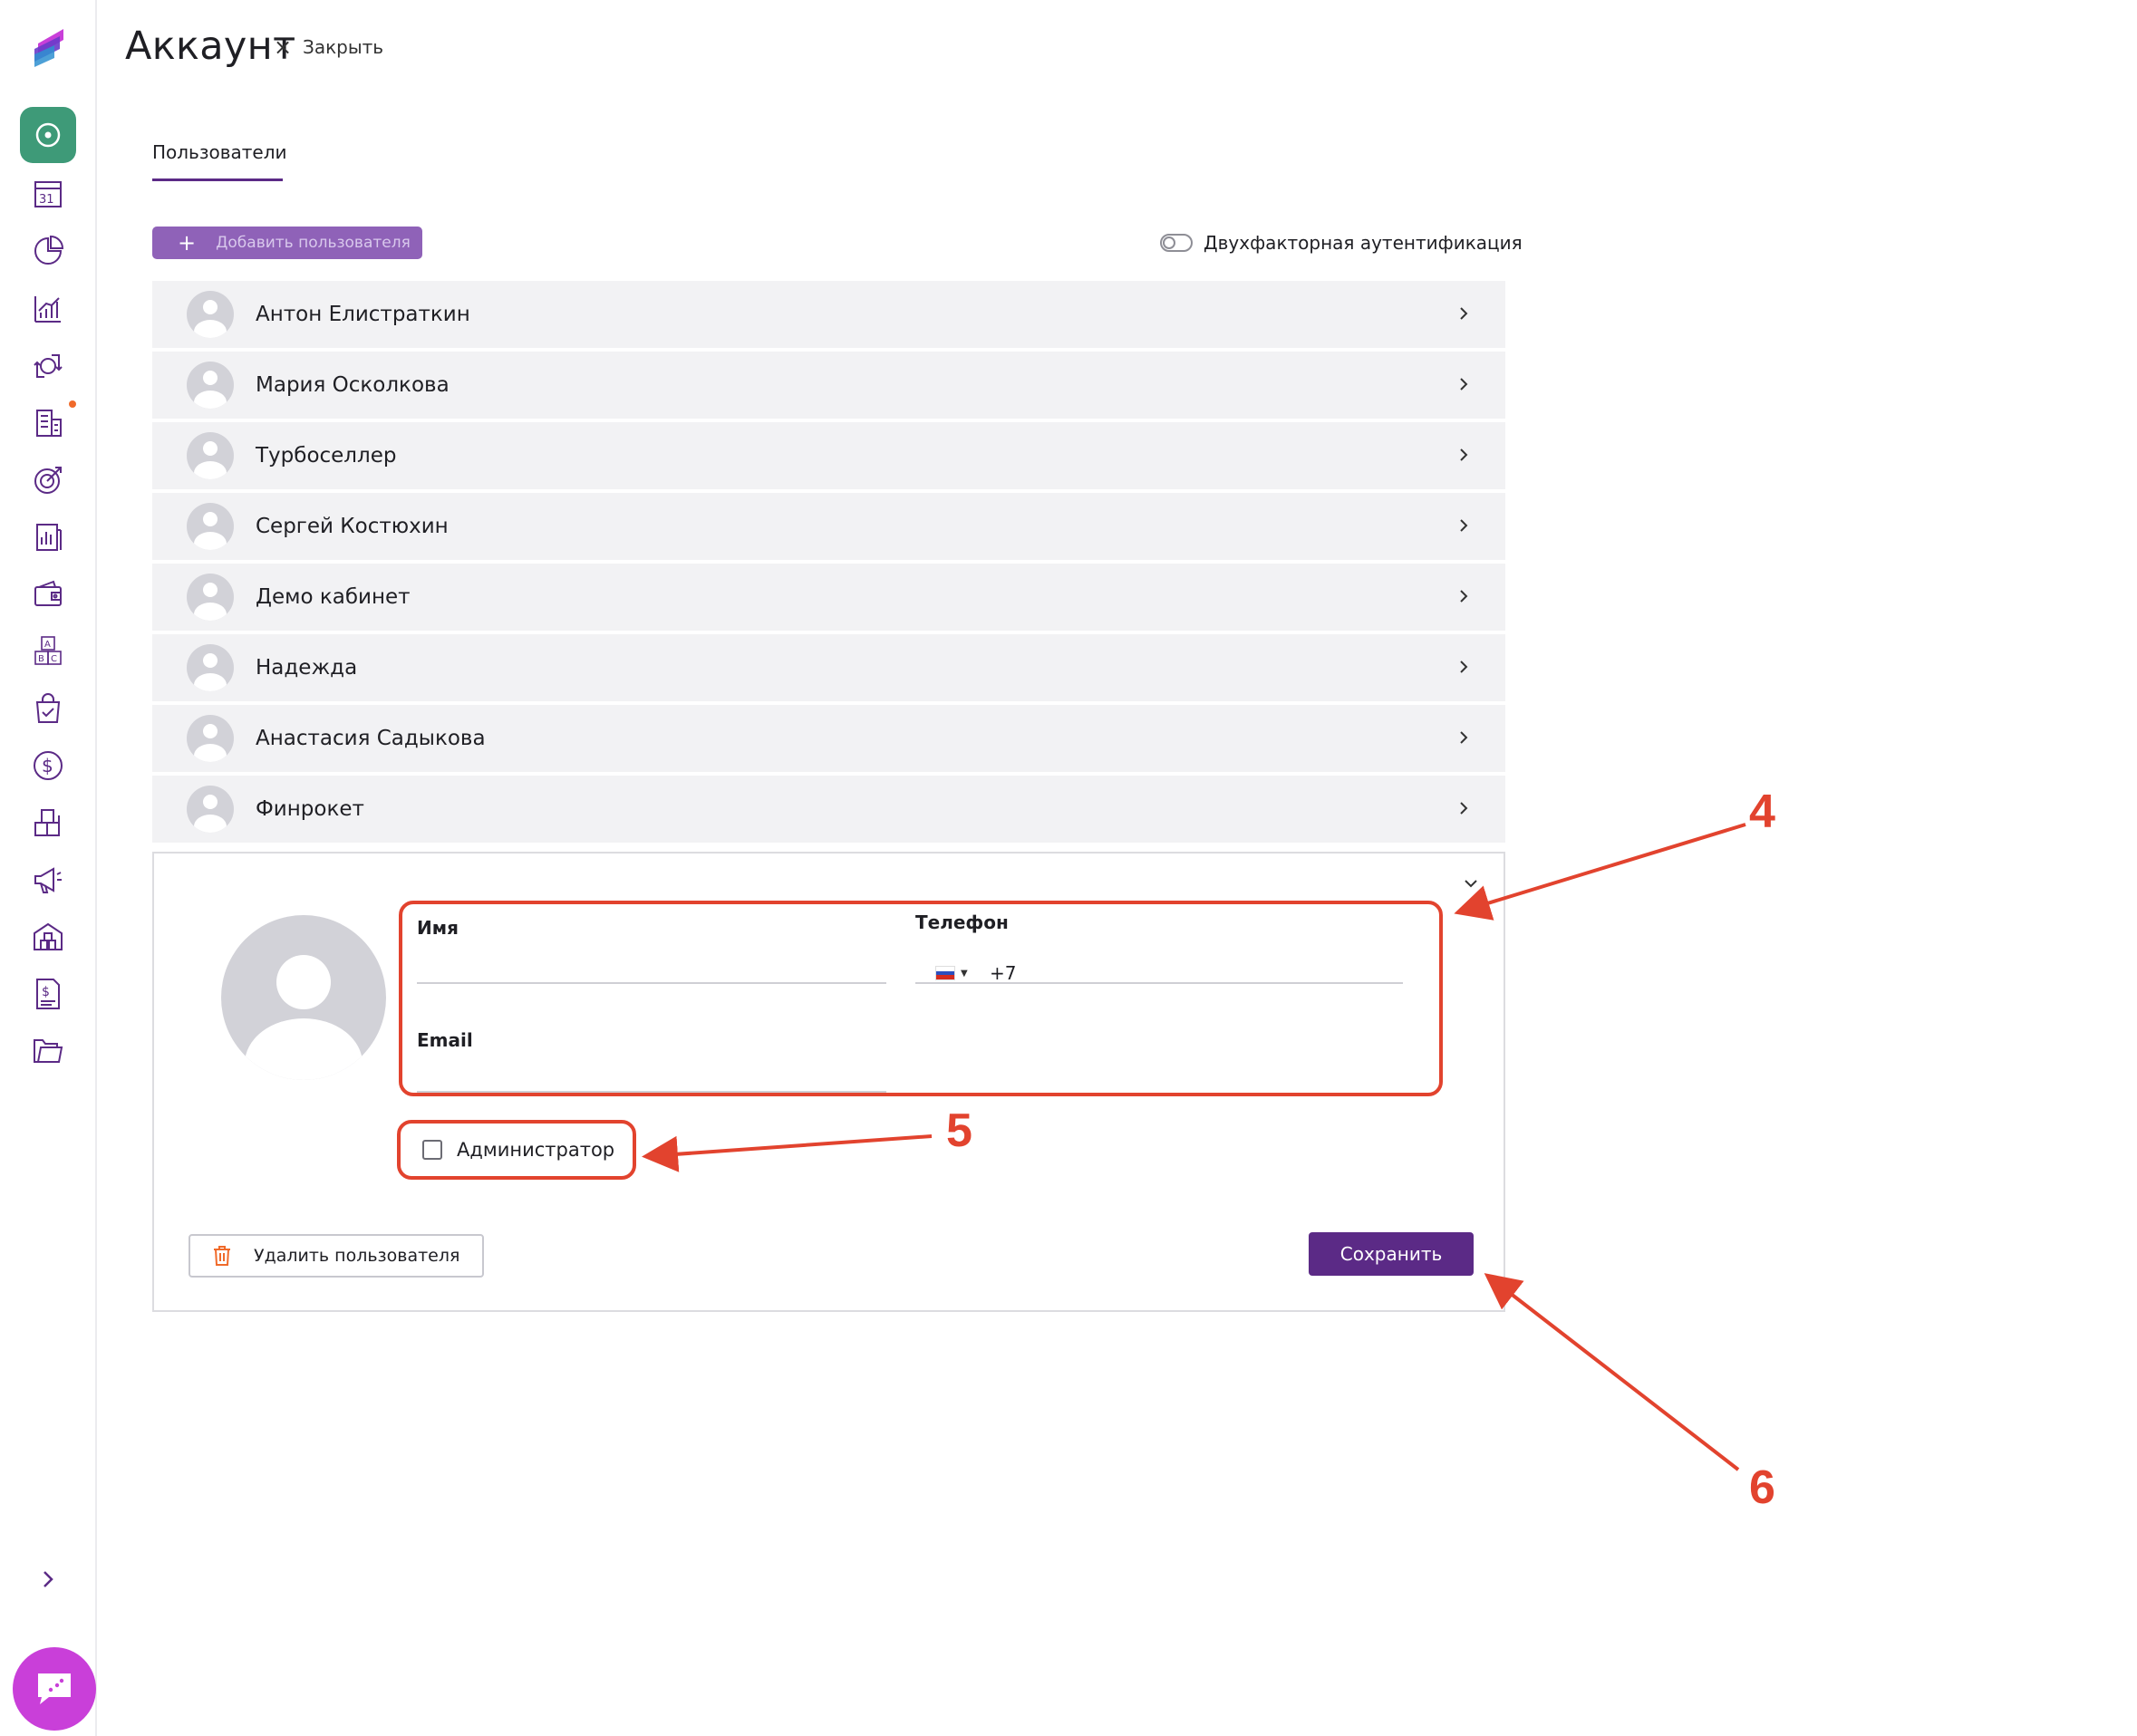 This screenshot has width=2137, height=1736. I want to click on two-factor-label: Двухфакторная аутентификация, so click(1363, 243).